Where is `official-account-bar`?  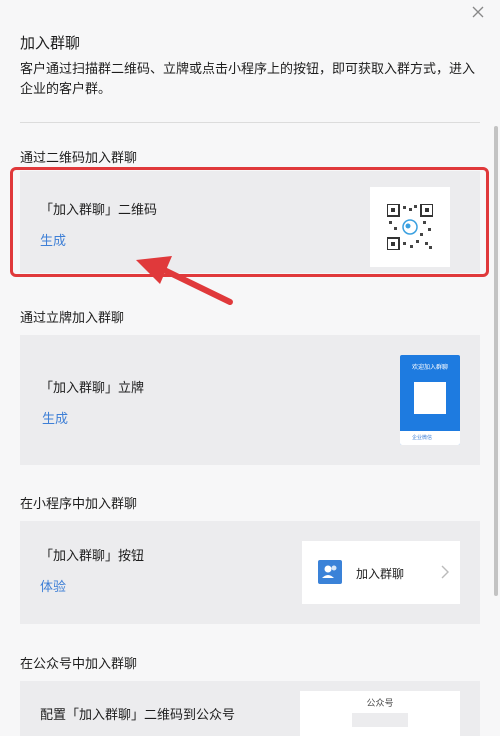 official-account-bar is located at coordinates (380, 720).